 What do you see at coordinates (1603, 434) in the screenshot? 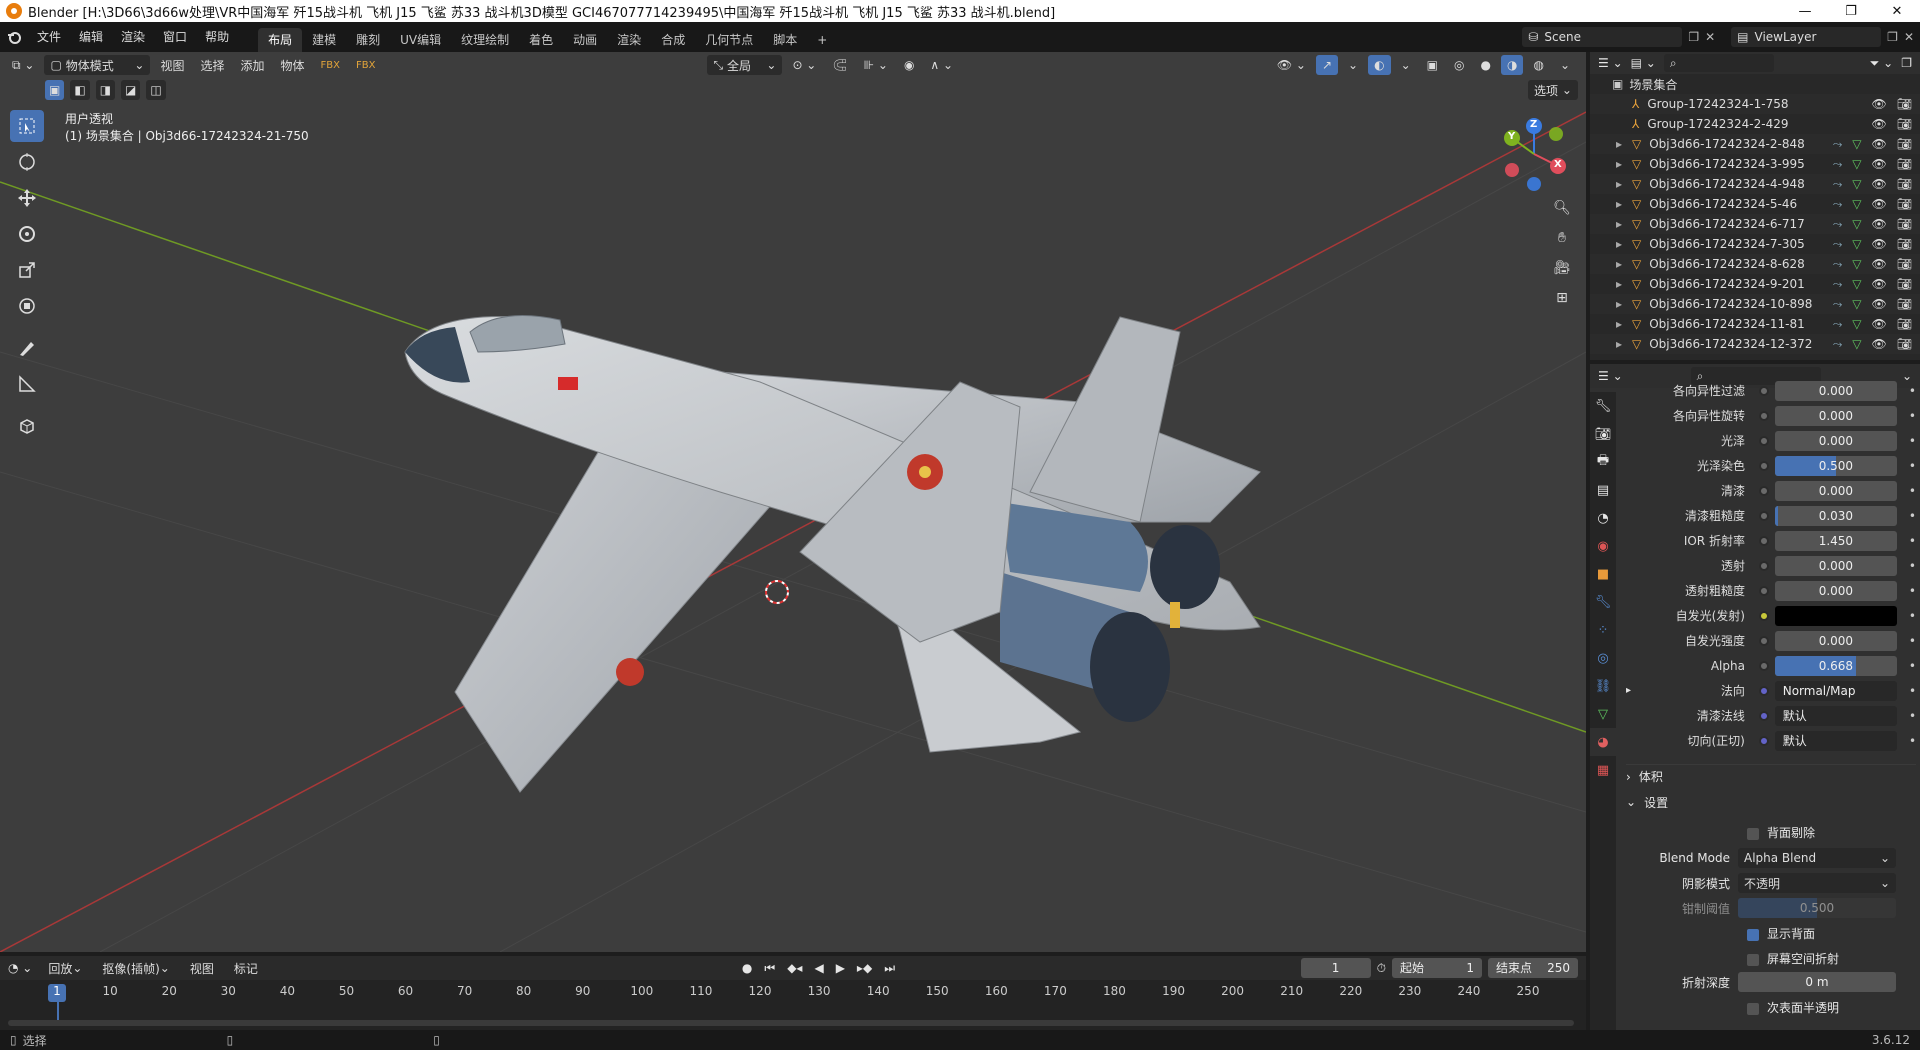
I see `render-tab-icon: 📷︎` at bounding box center [1603, 434].